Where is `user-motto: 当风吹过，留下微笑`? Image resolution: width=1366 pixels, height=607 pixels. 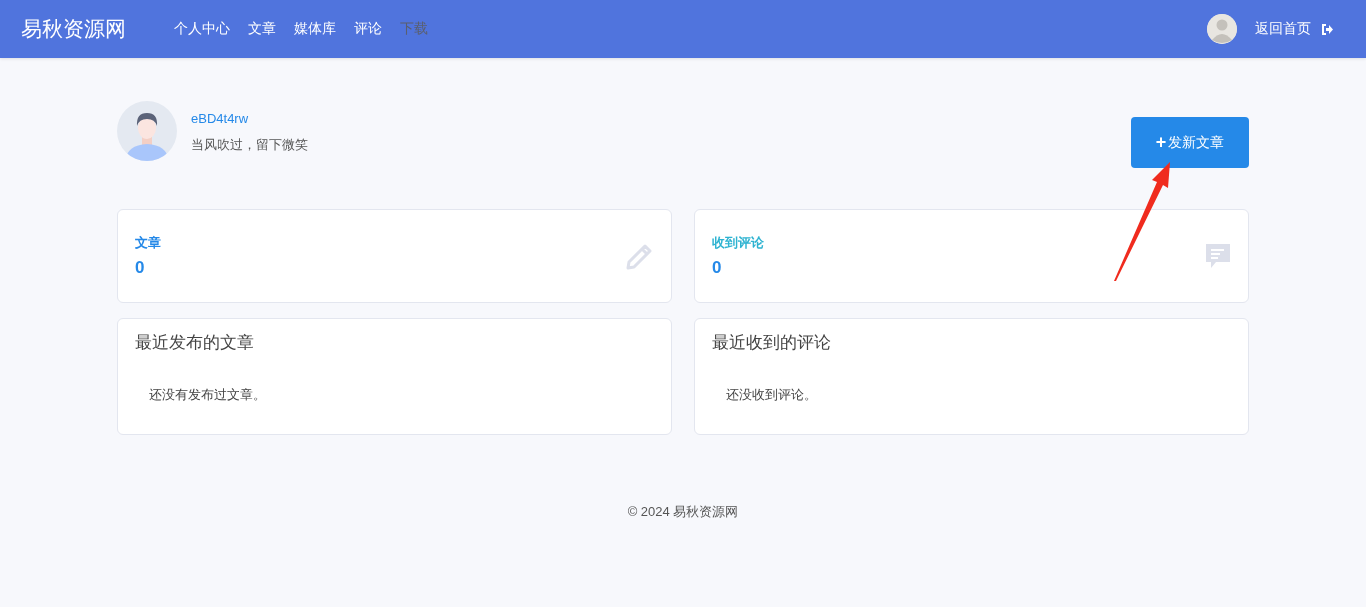
user-motto: 当风吹过，留下微笑 is located at coordinates (249, 145).